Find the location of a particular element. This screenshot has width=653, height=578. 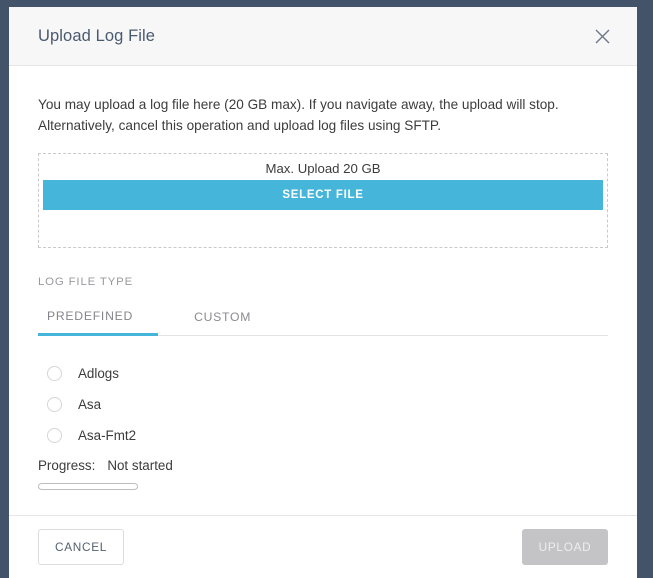

dropzone-hint-label: Max. Upload 20 GB is located at coordinates (323, 168).